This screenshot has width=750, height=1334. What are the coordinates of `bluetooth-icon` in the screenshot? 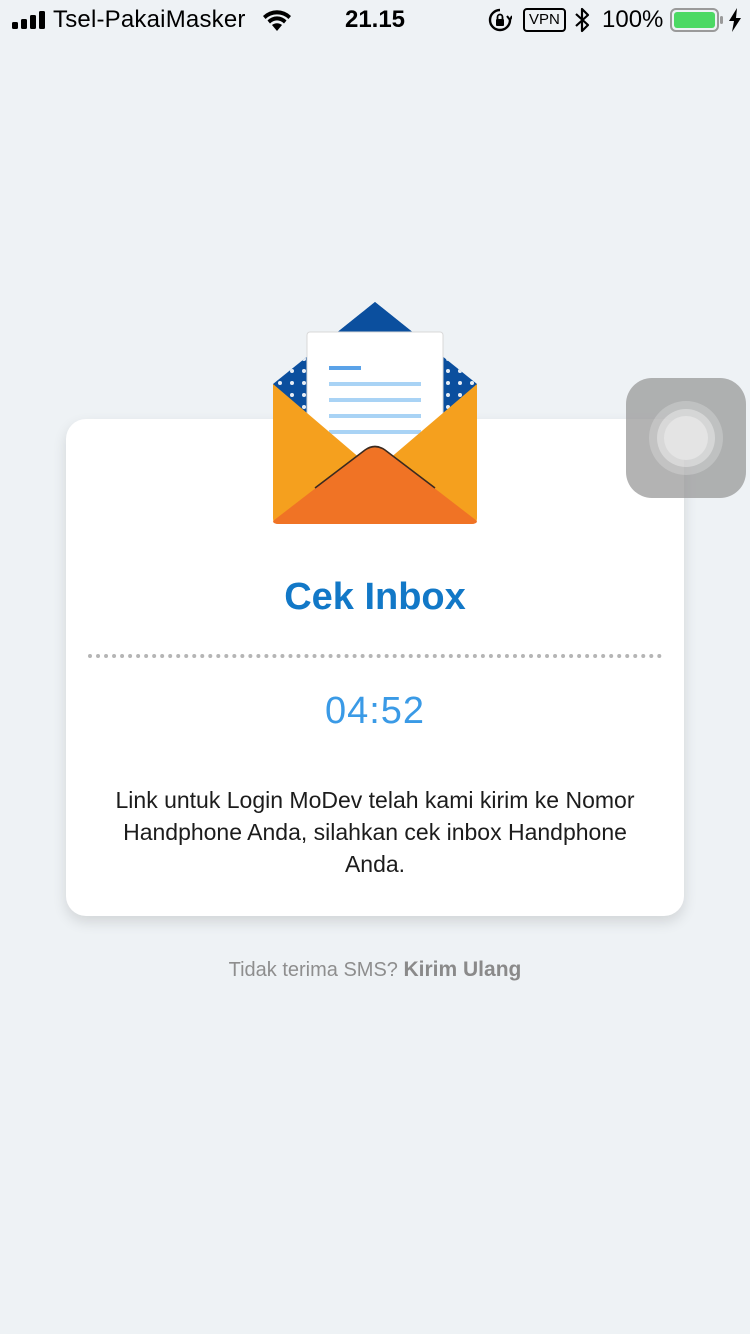 It's located at (582, 20).